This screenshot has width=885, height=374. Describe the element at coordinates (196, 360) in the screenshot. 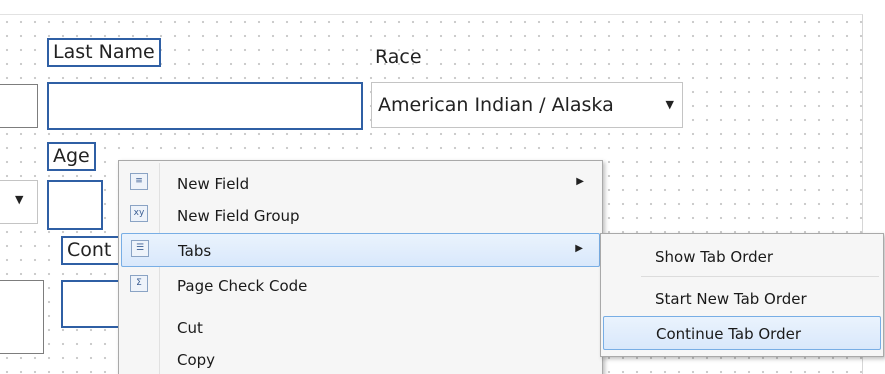

I see `menu-item-label: Copy` at that location.